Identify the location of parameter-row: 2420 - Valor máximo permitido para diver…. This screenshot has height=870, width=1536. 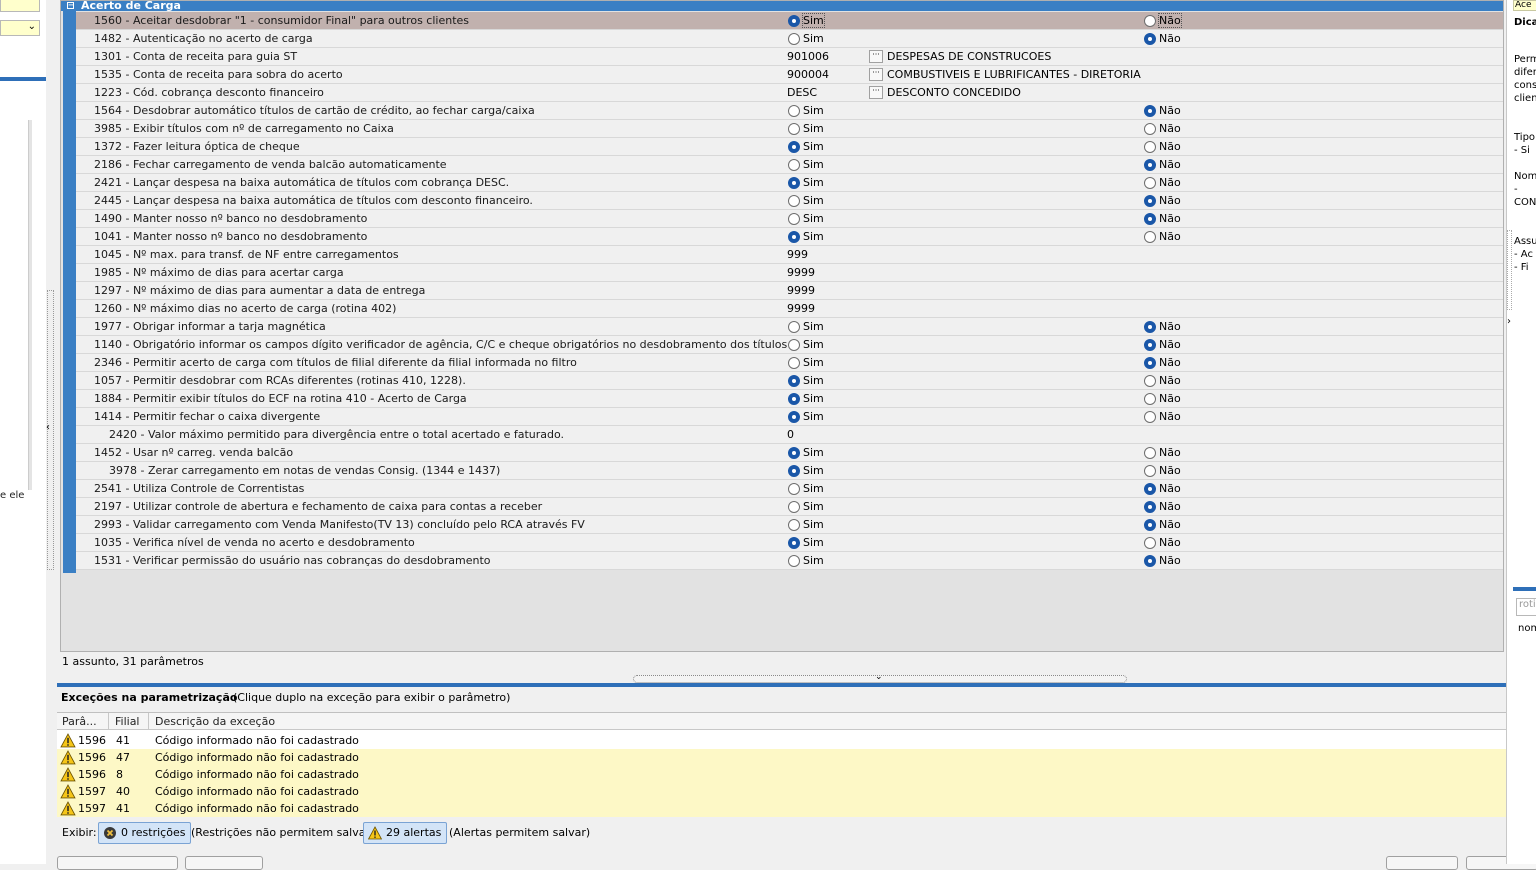
(789, 435).